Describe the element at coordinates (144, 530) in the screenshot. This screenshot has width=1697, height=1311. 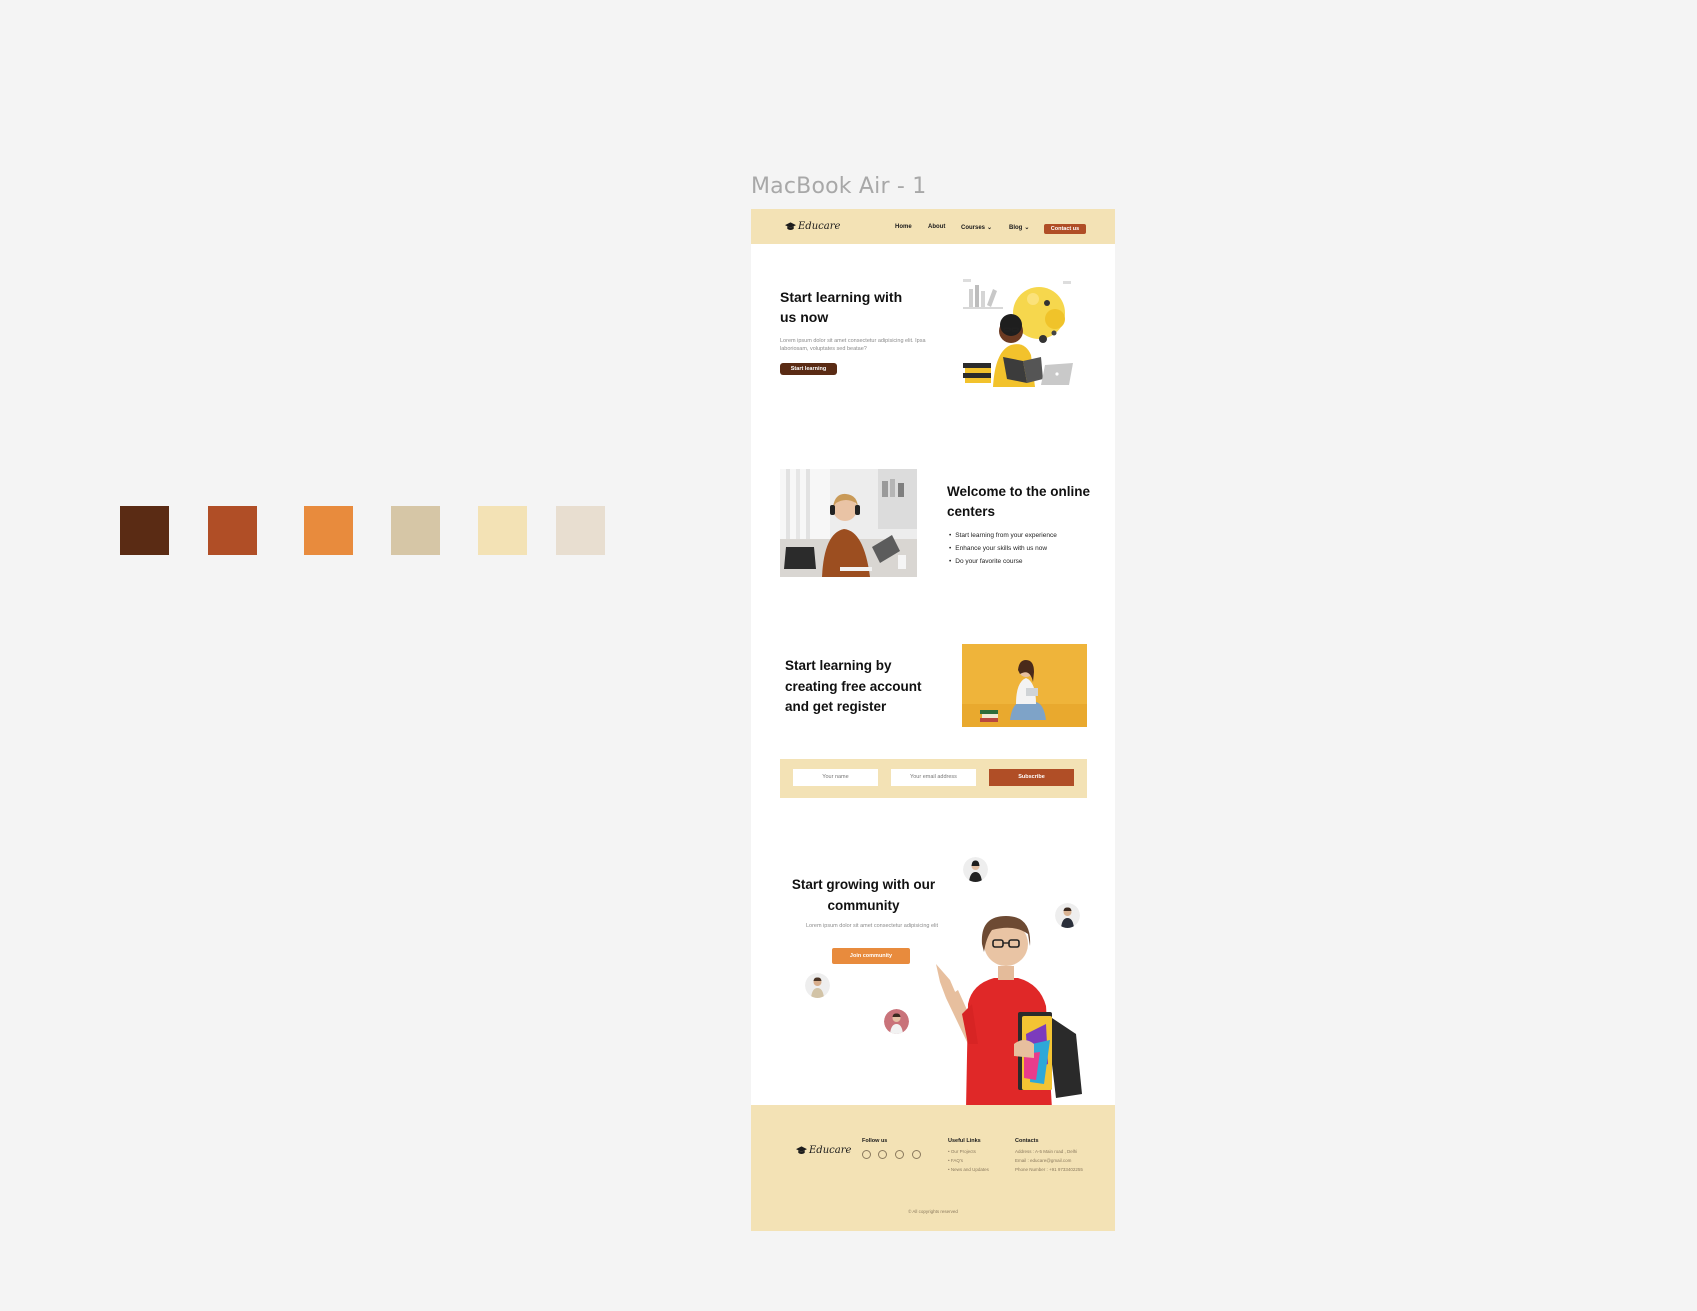
I see `palette-swatch-dark-brown` at that location.